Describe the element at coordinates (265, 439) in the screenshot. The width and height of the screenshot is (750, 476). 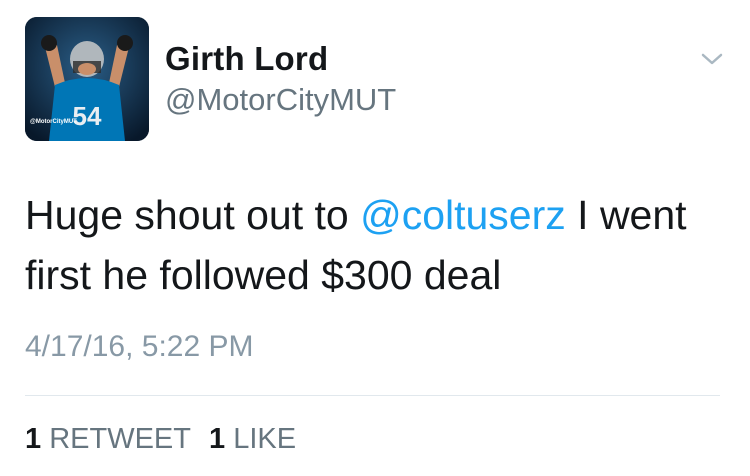
I see `likes-label: LIKE` at that location.